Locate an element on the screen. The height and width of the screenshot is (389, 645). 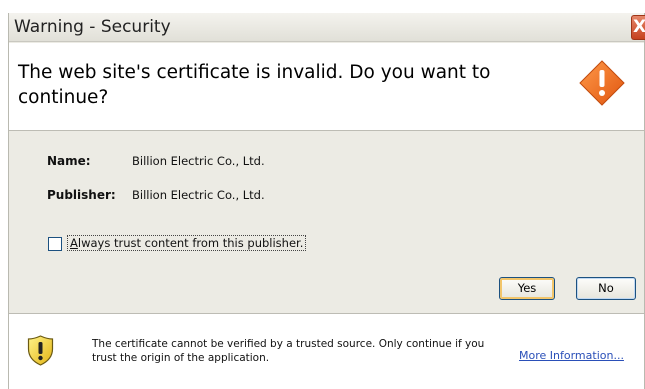
always-trust-checkbox is located at coordinates (55, 244).